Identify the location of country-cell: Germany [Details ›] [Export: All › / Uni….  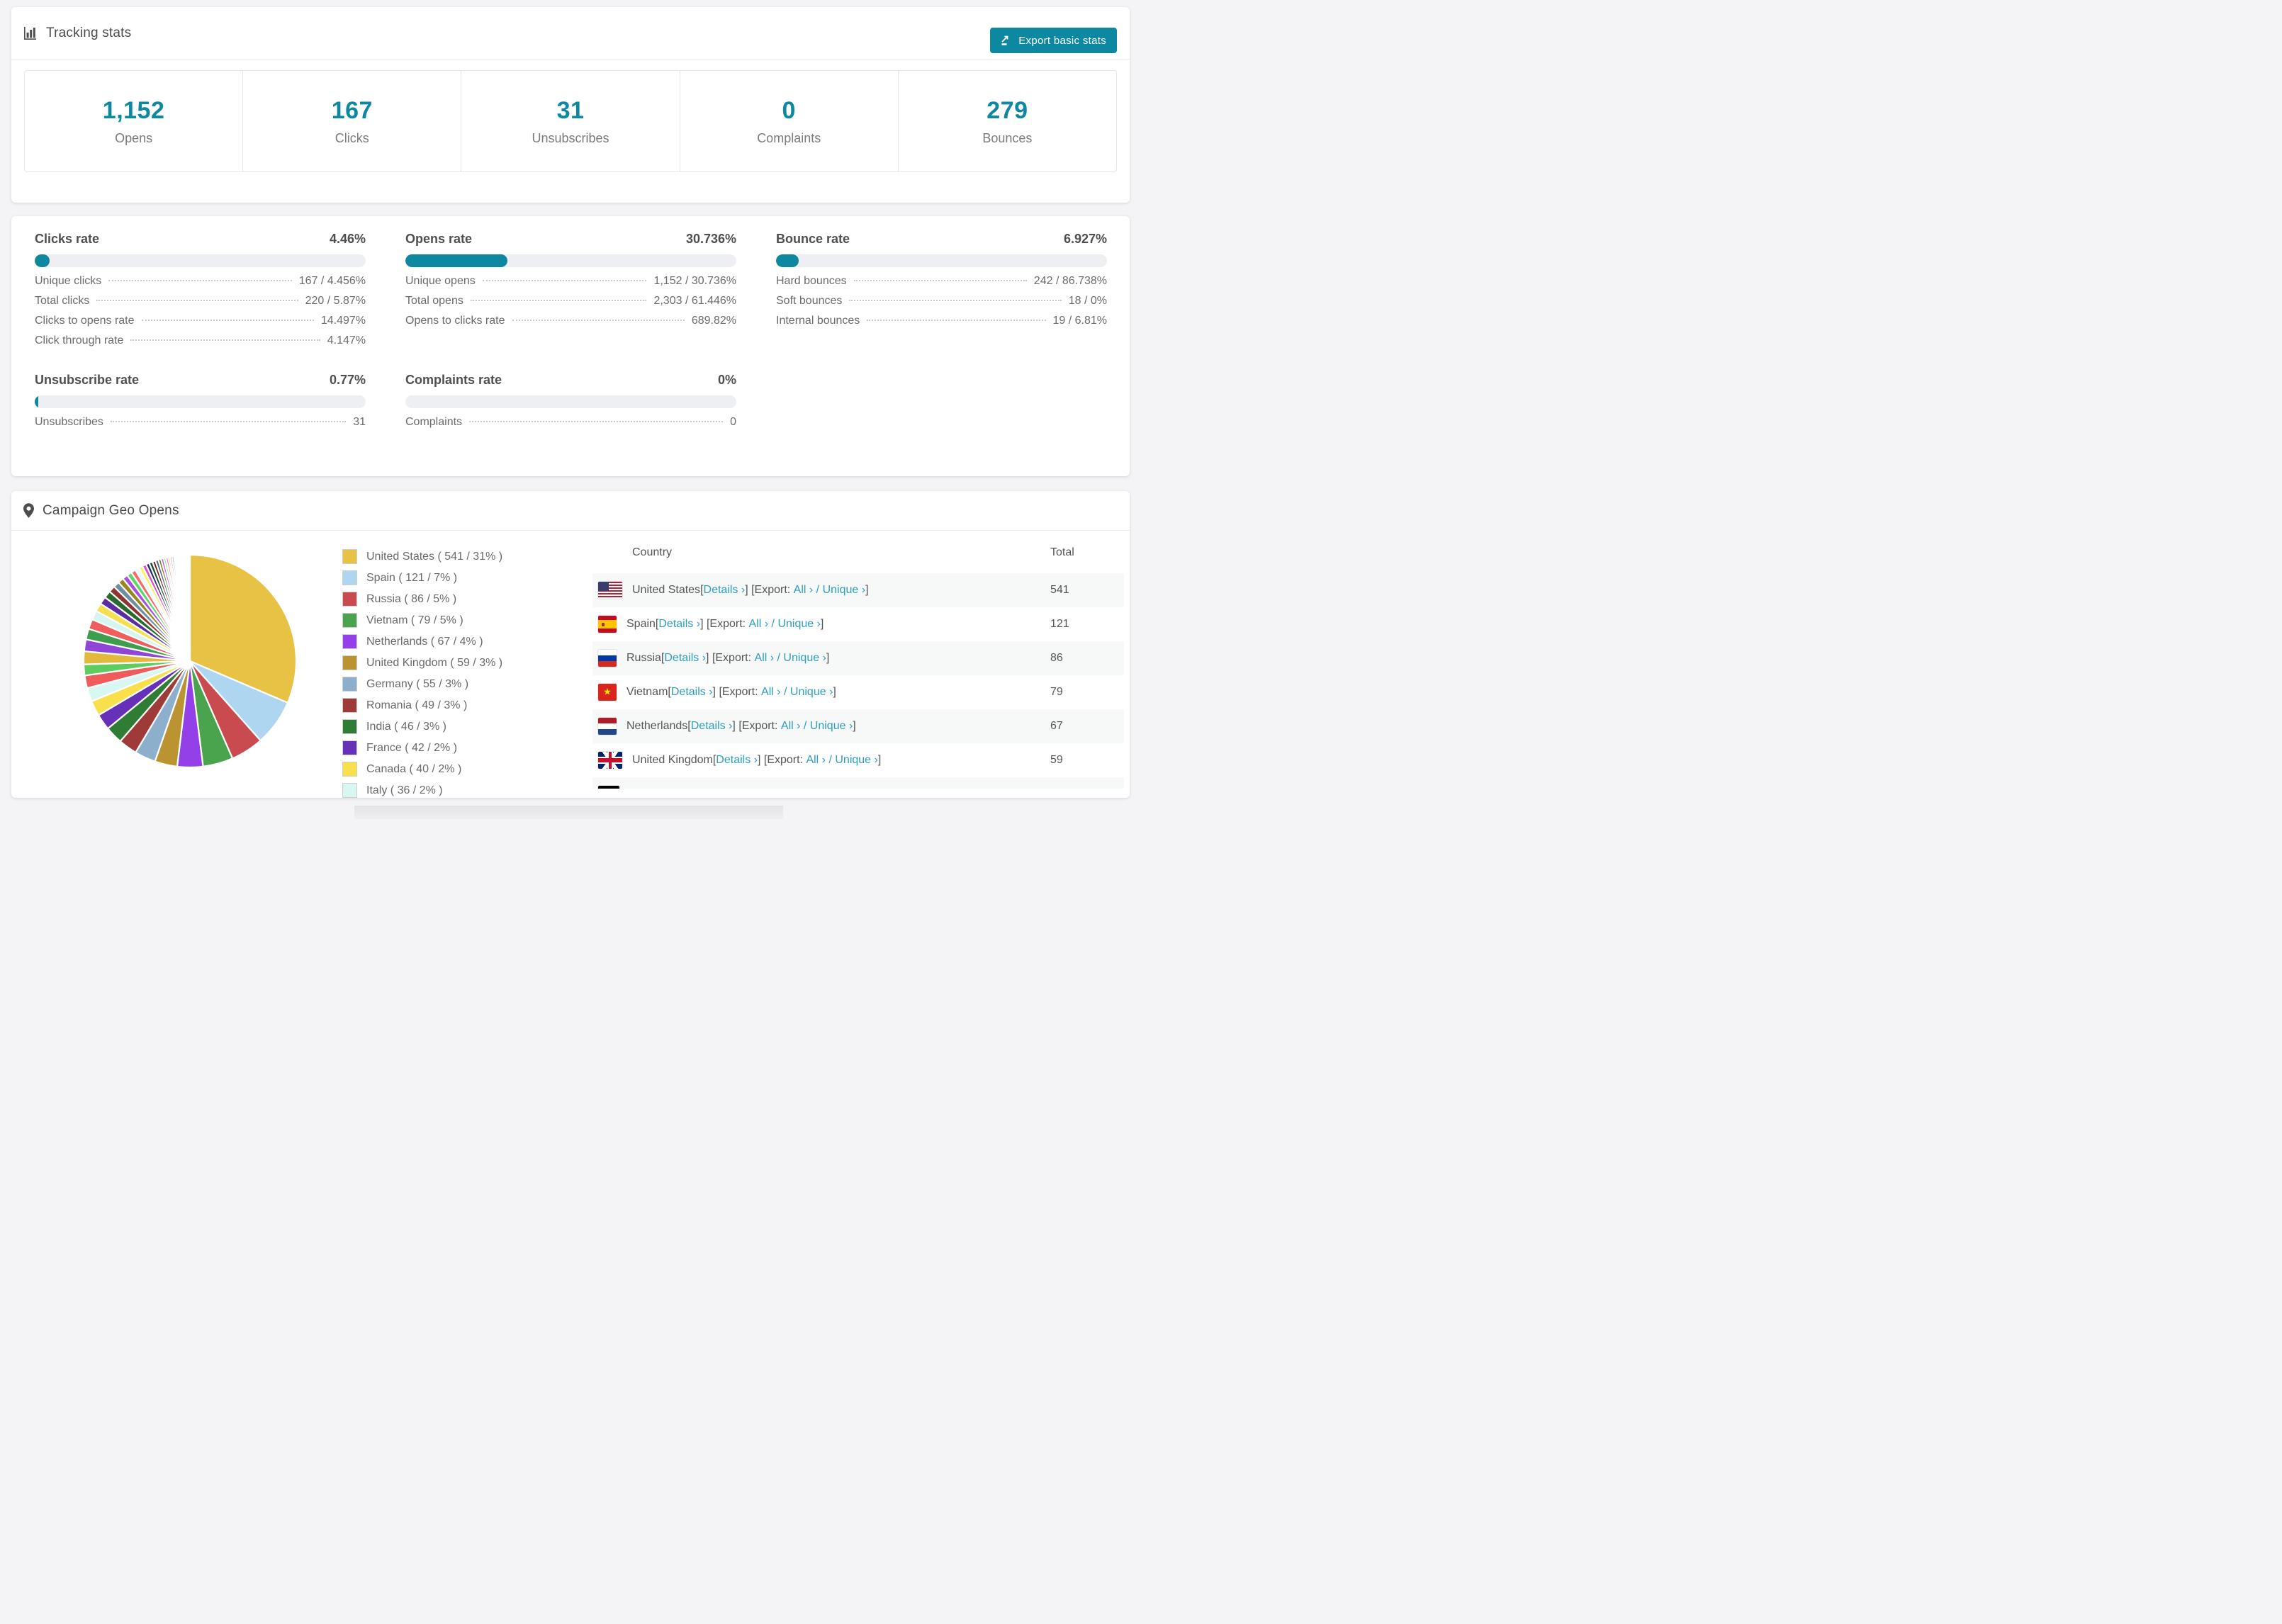
(821, 787).